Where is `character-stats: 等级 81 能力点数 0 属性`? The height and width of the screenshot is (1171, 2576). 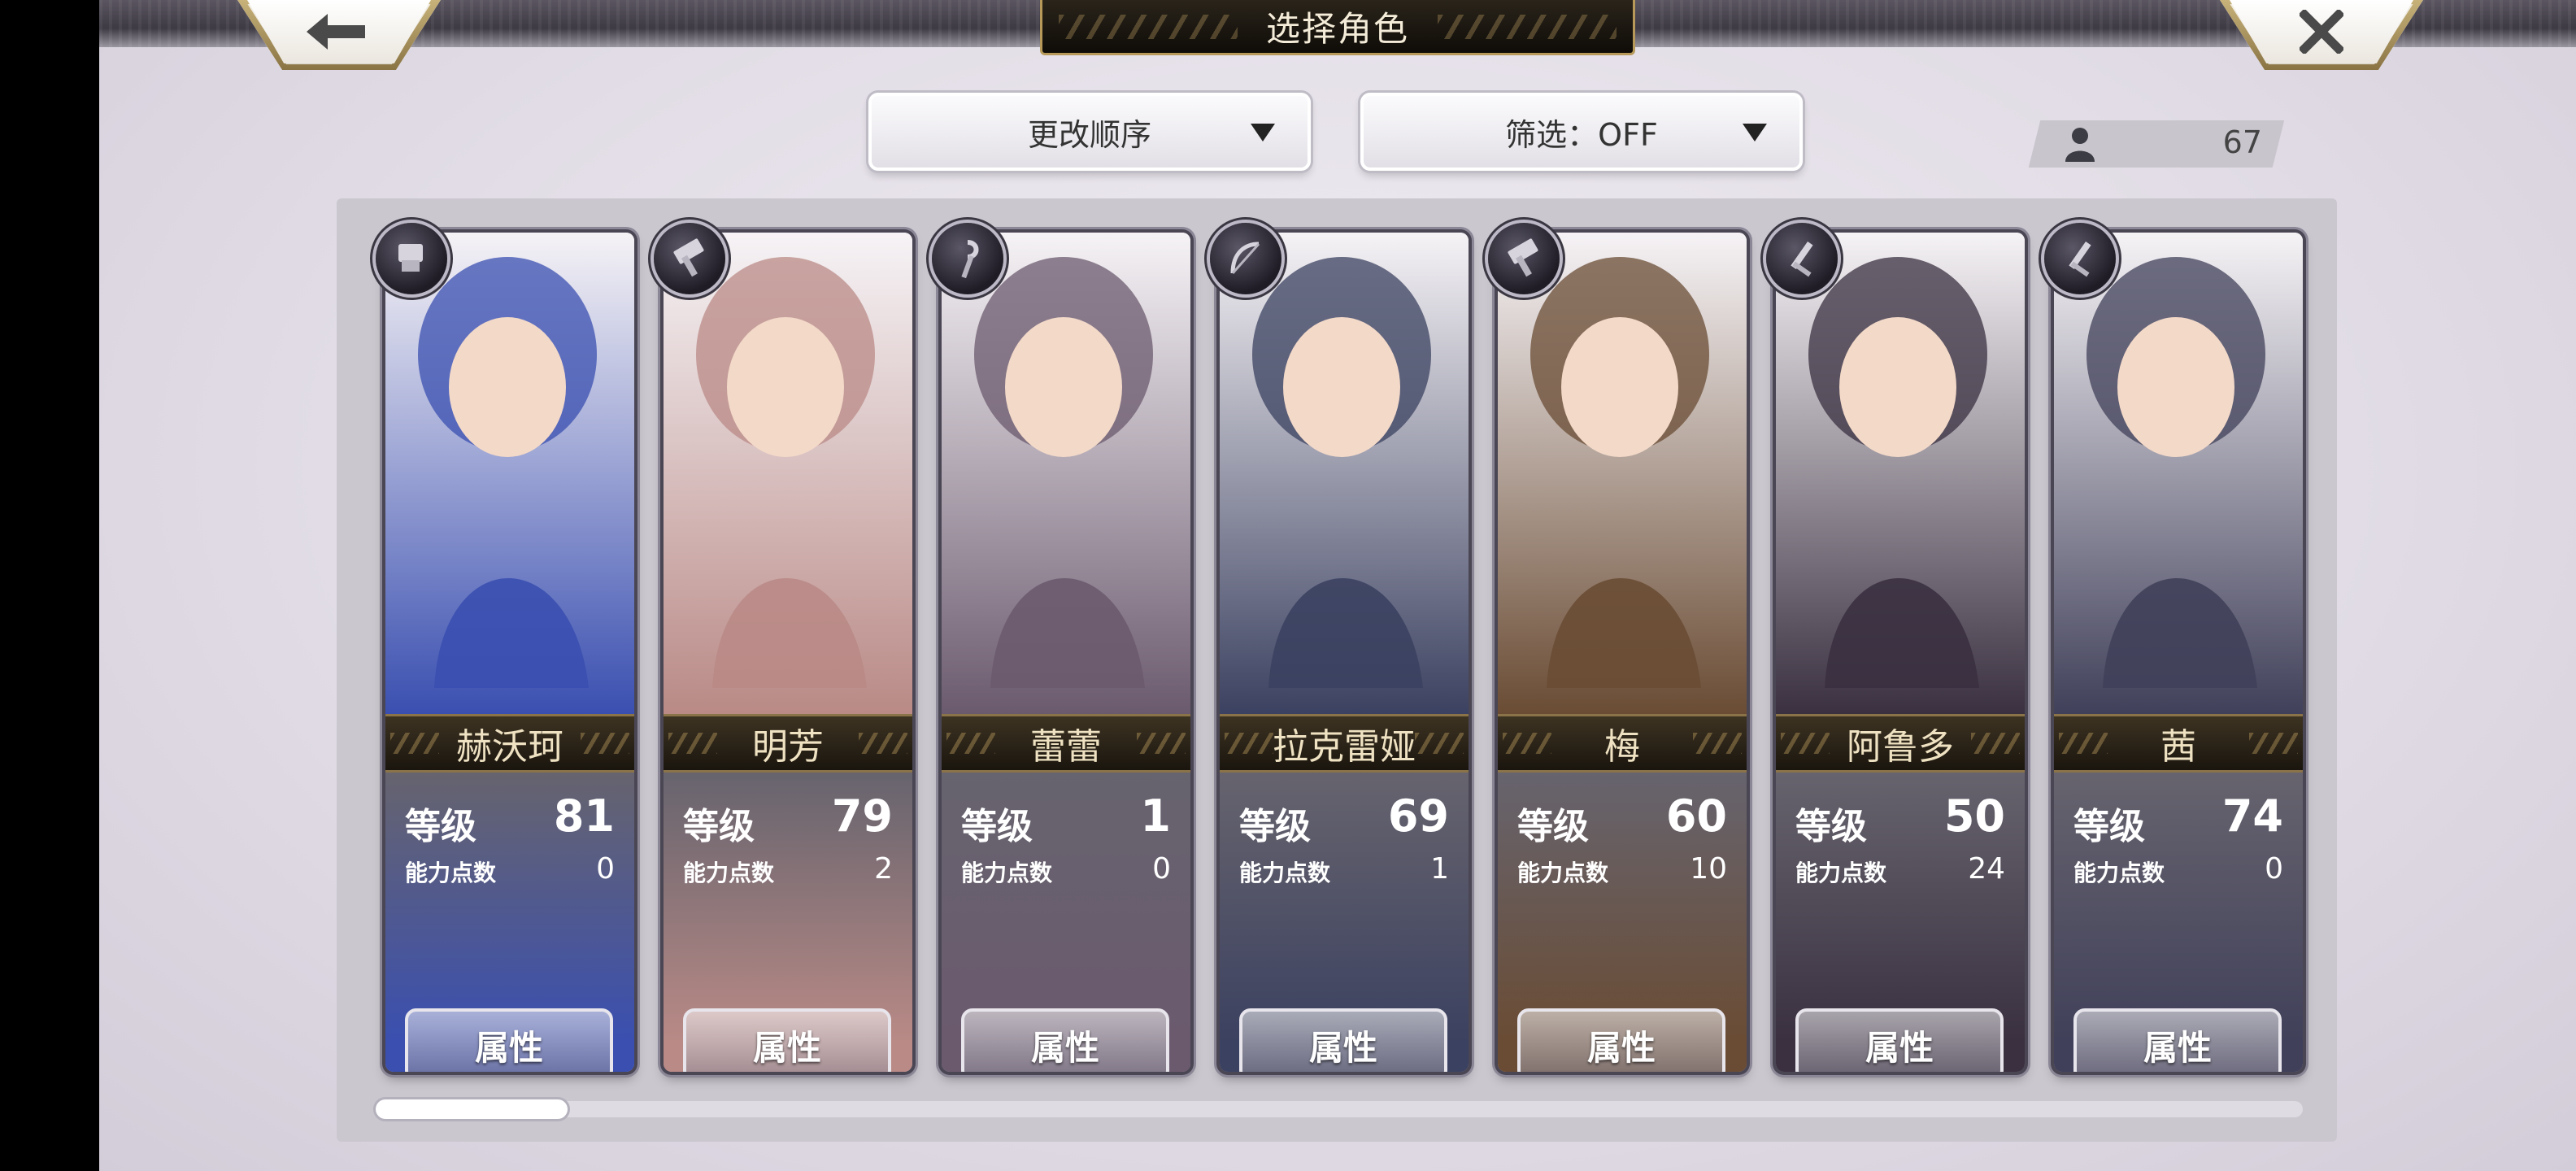
character-stats: 等级 81 能力点数 0 属性 is located at coordinates (510, 922).